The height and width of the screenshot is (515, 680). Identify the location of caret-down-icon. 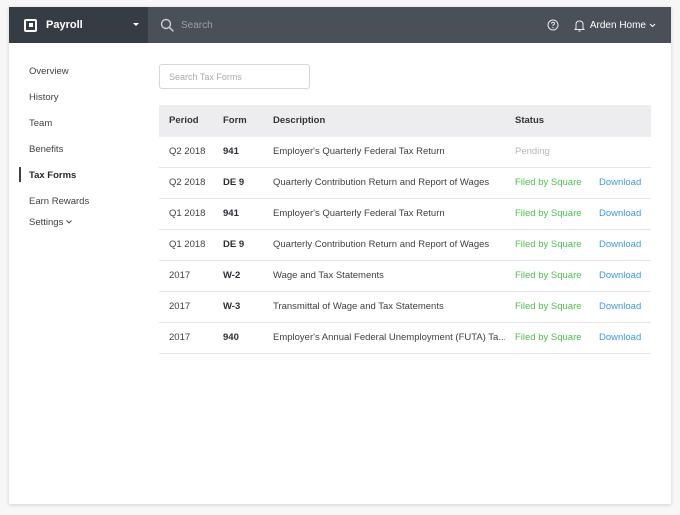
(136, 24).